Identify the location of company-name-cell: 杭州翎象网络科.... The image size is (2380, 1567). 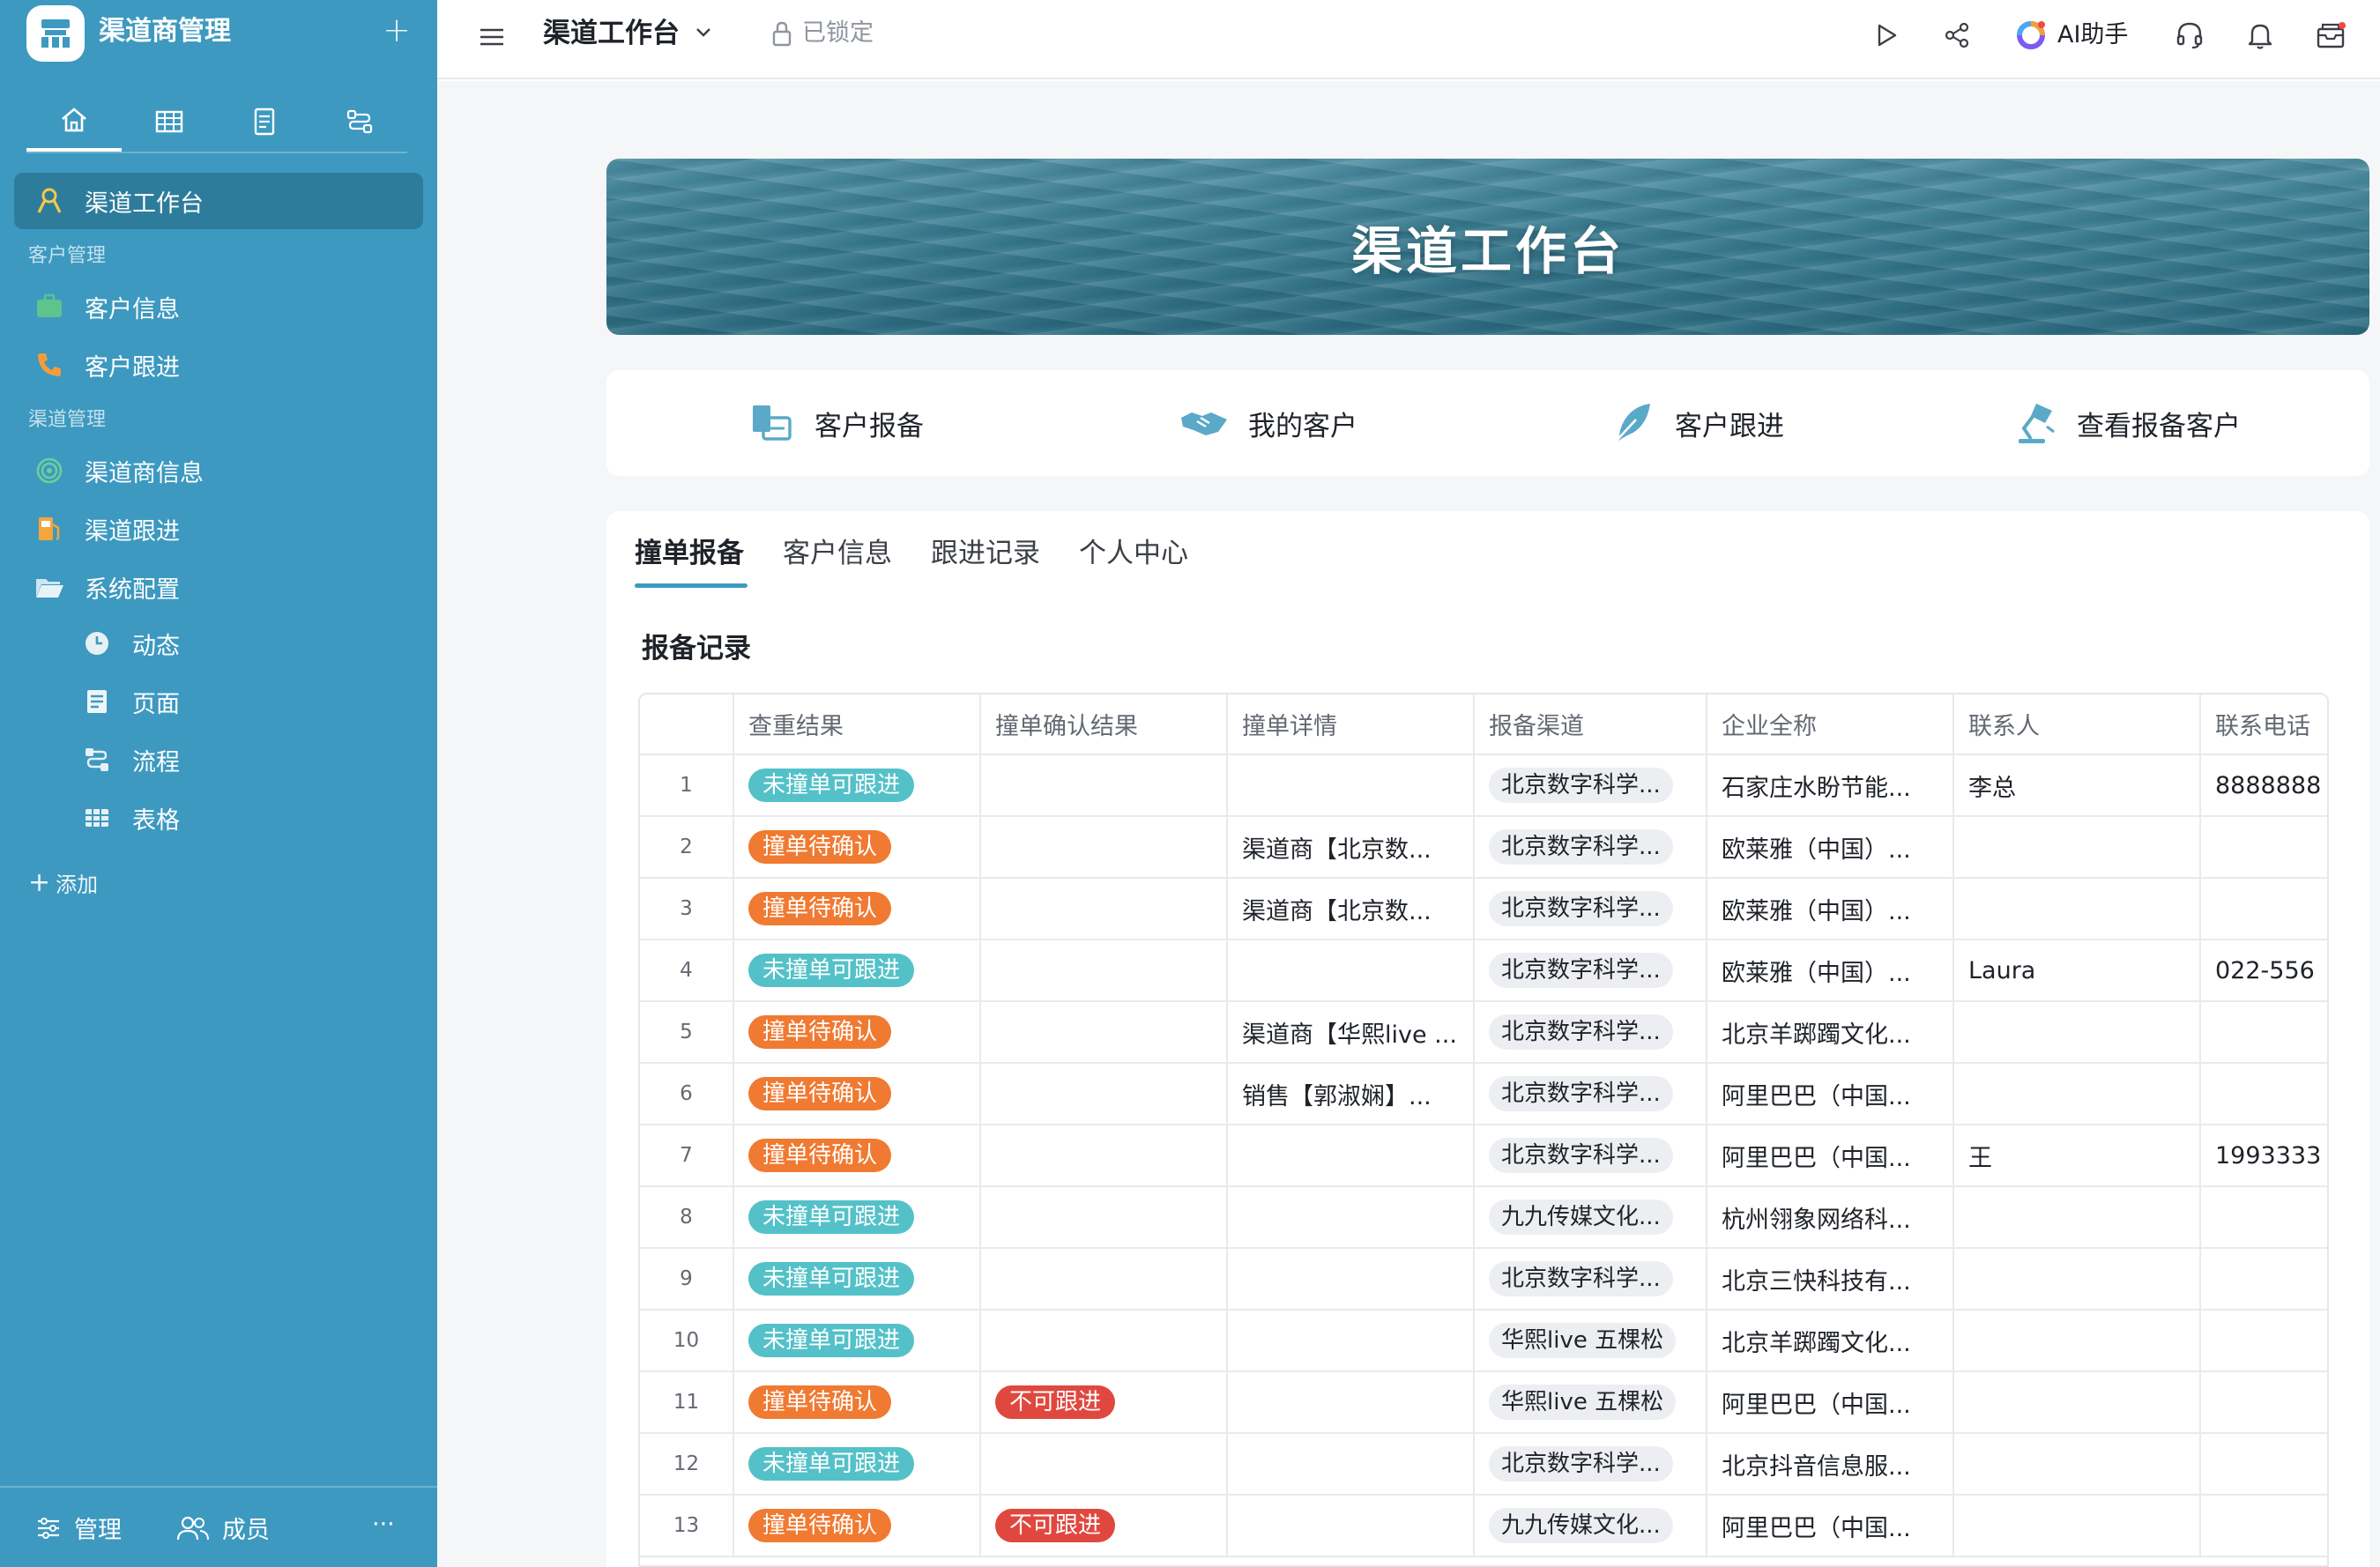
(1830, 1218).